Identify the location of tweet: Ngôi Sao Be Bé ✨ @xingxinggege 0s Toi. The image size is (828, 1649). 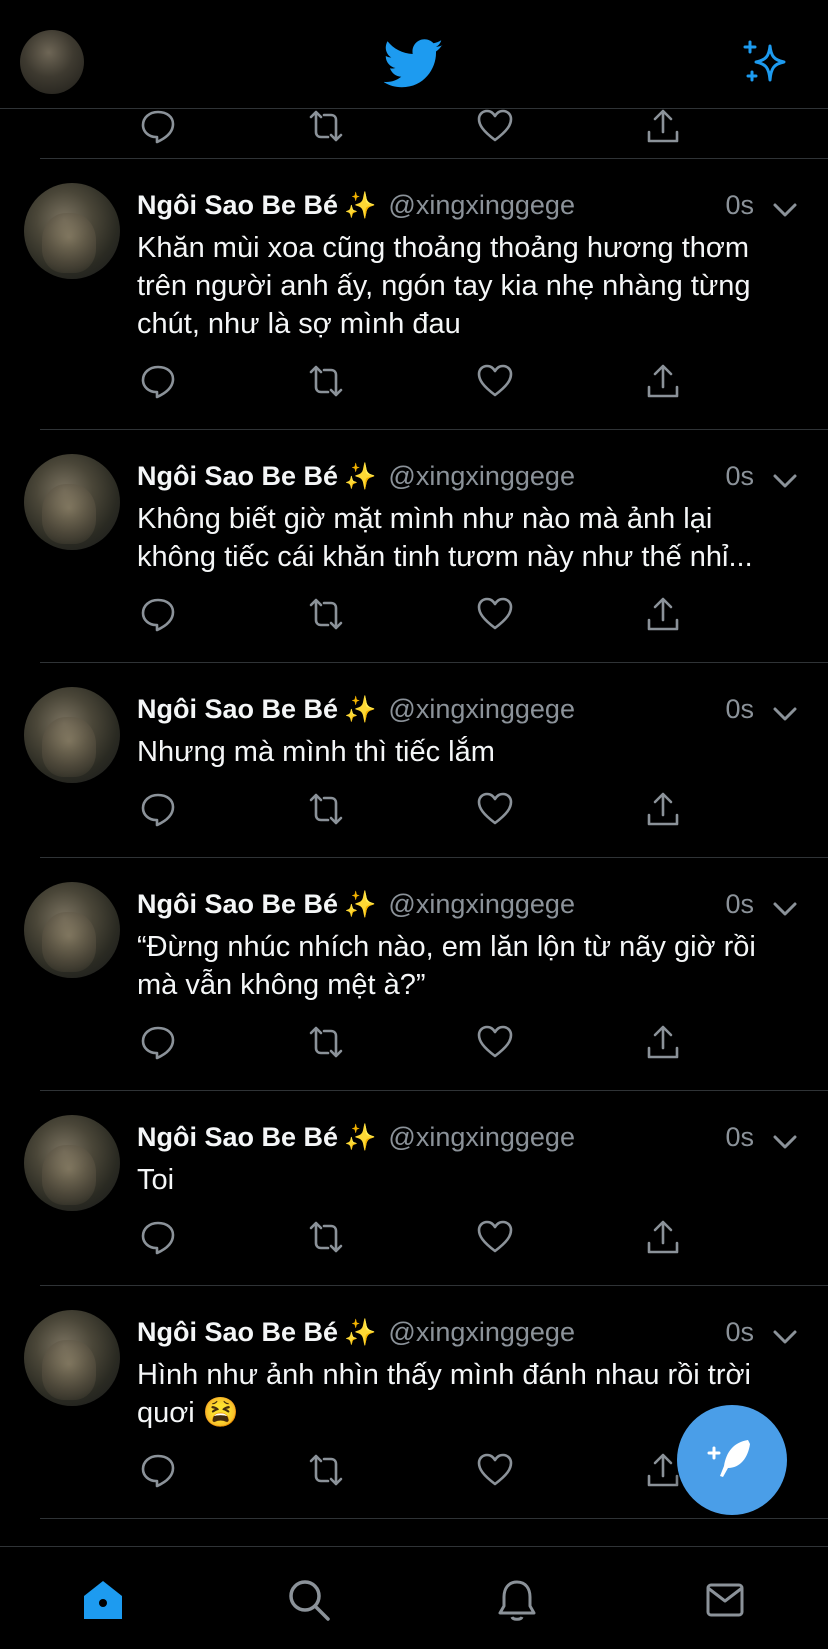
(426, 1188).